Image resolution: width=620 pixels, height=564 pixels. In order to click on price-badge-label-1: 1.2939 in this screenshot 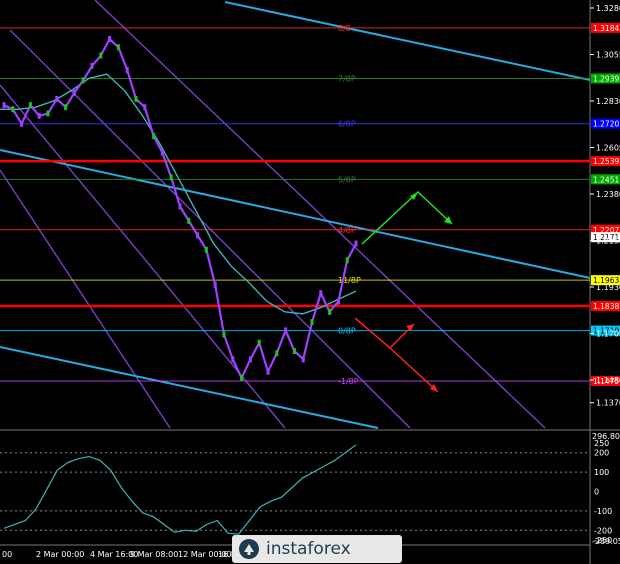, I will do `click(606, 78)`.